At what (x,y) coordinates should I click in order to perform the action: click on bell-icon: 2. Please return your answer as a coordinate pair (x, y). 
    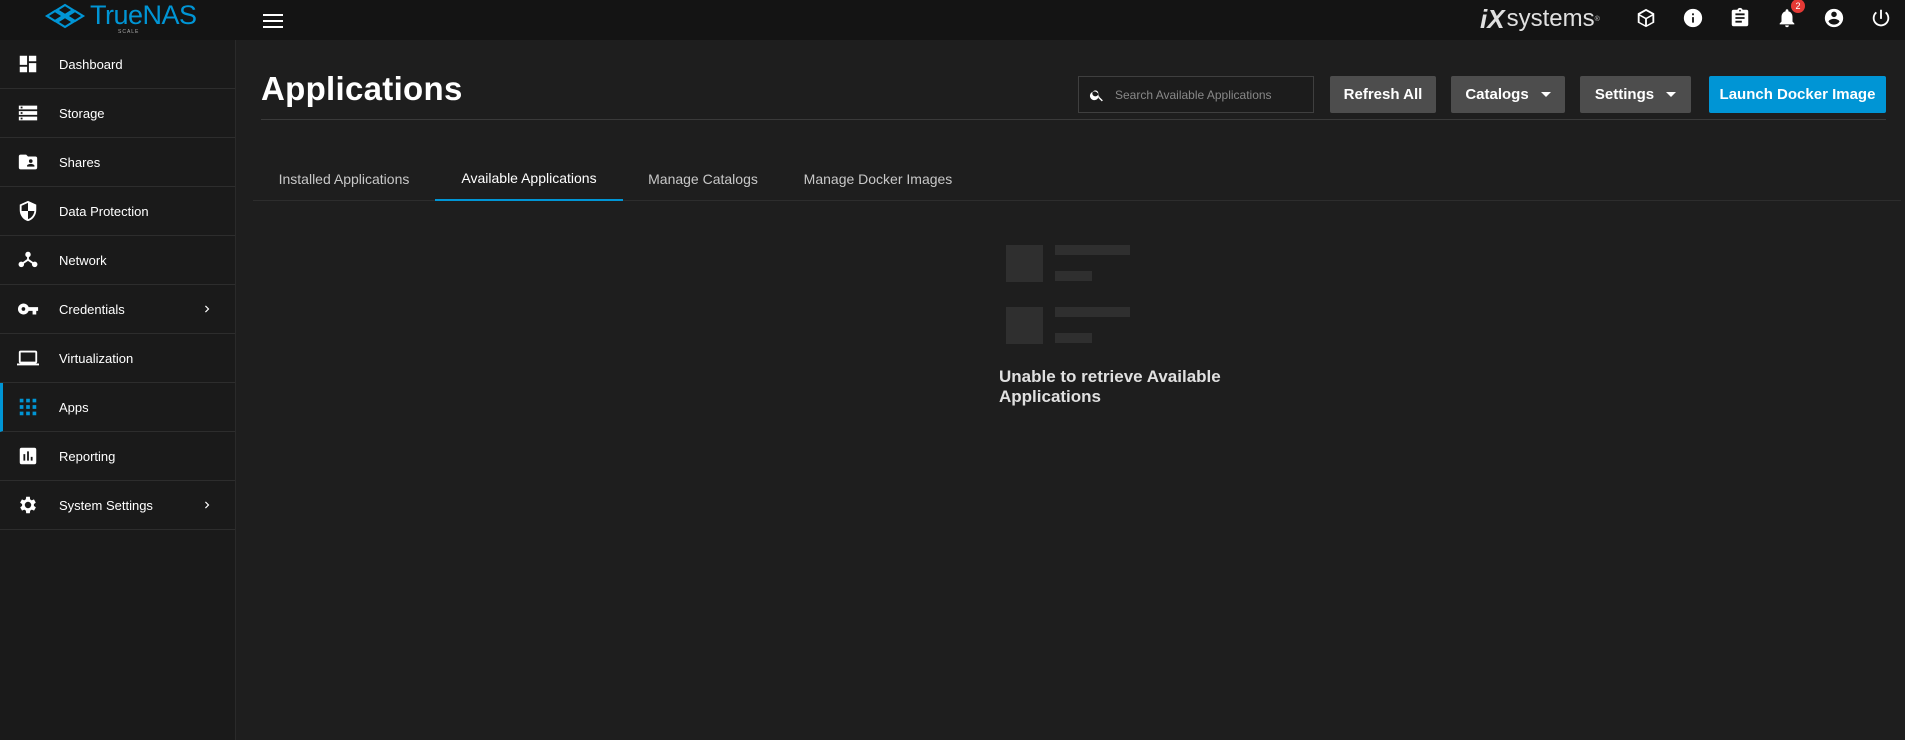
    Looking at the image, I should click on (1790, 15).